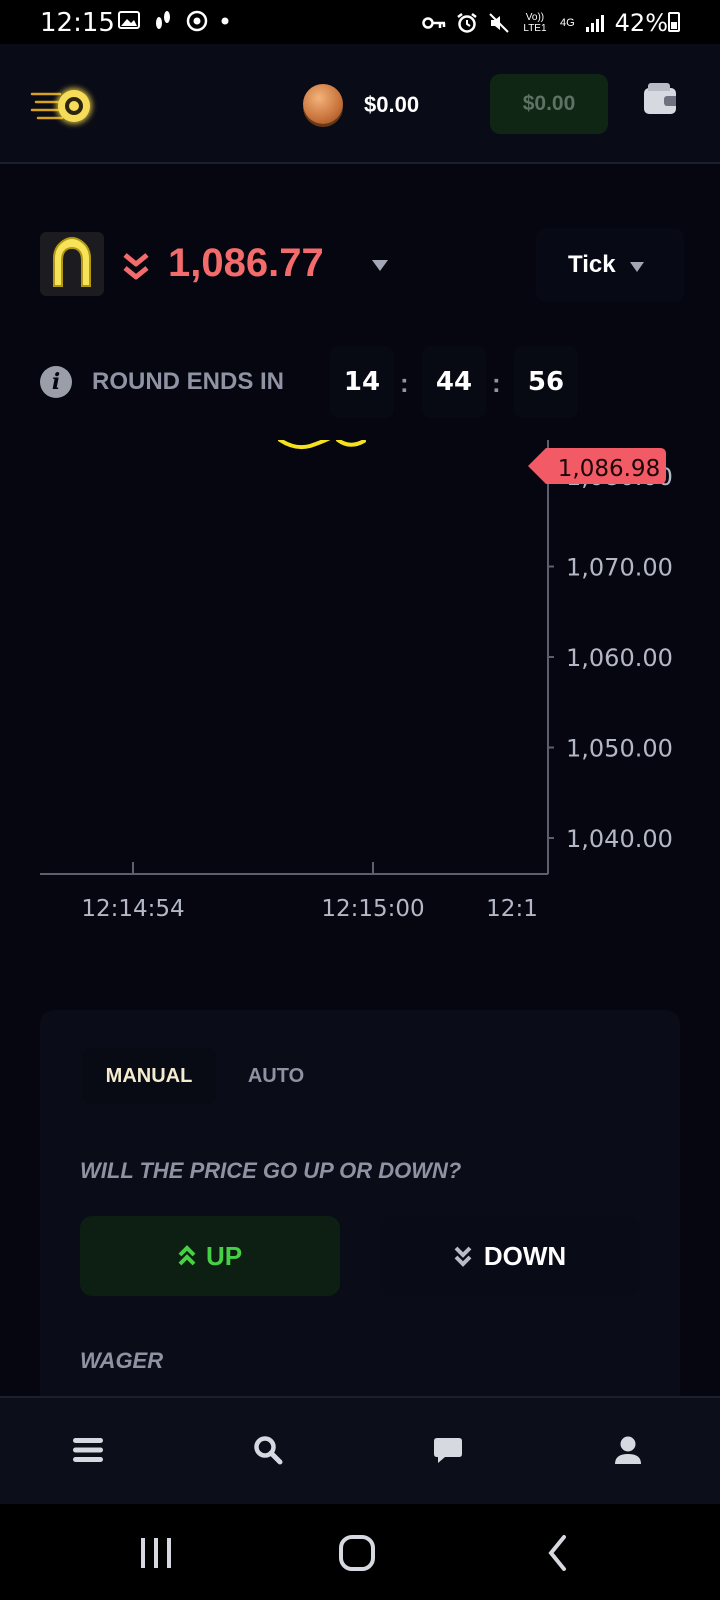  I want to click on status-bar: 12:15 Vo)) LTE1 4G 42%, so click(360, 22).